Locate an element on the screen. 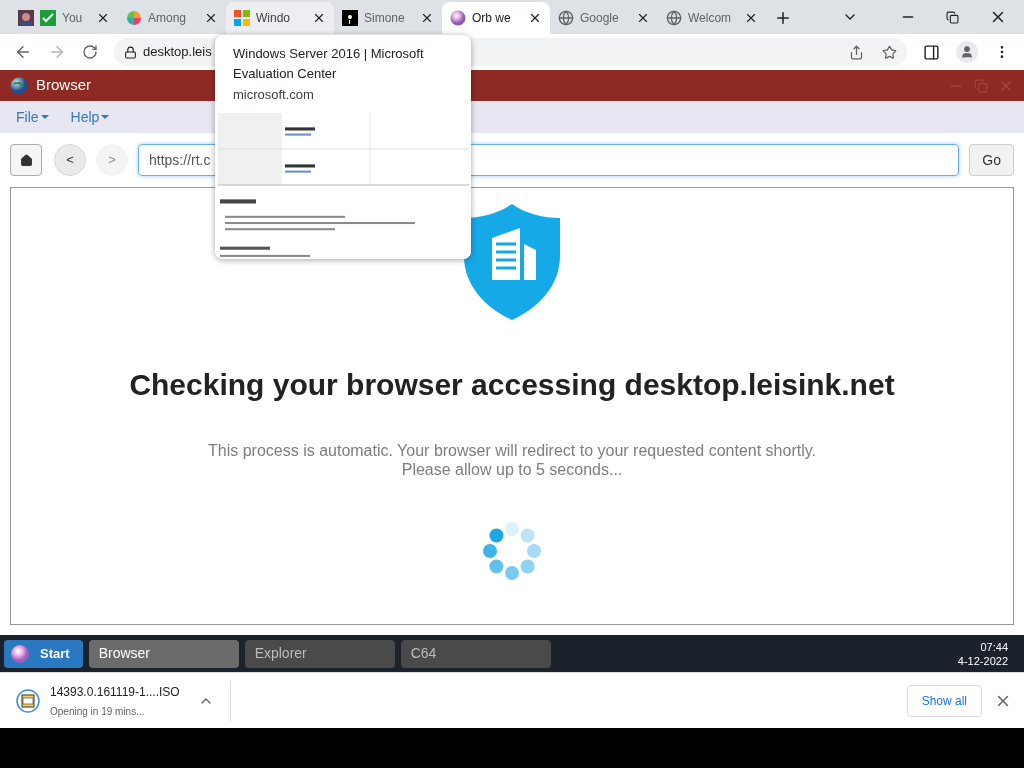  show-all-button: Show all is located at coordinates (944, 700).